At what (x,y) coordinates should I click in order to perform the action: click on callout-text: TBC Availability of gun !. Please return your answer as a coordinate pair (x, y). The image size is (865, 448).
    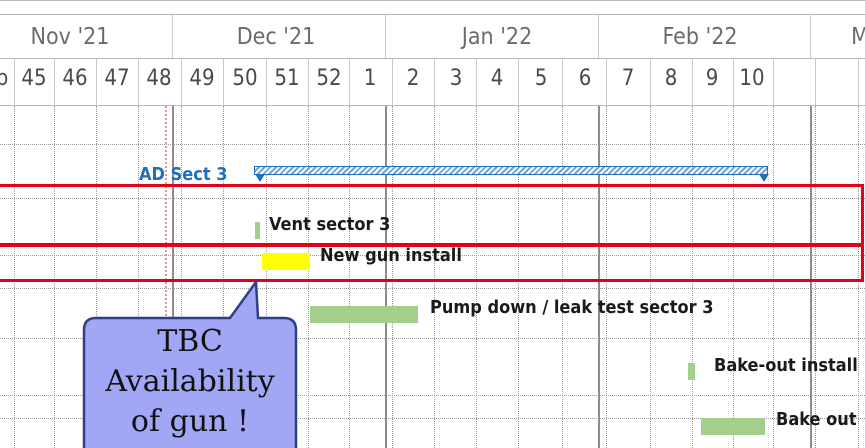
    Looking at the image, I should click on (190, 382).